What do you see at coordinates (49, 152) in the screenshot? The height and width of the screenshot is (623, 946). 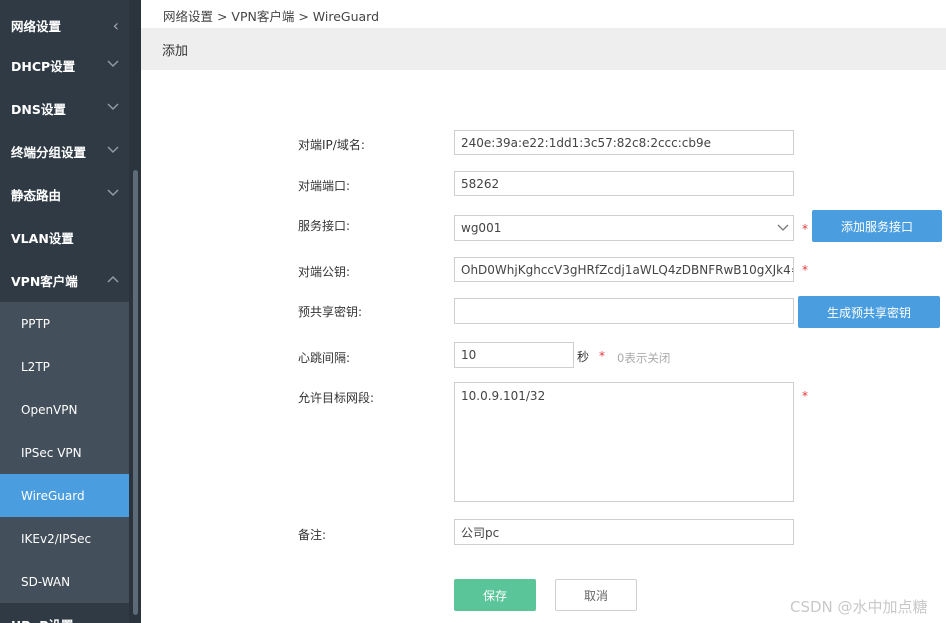 I see `sidebar-item-label: 终端分组设置` at bounding box center [49, 152].